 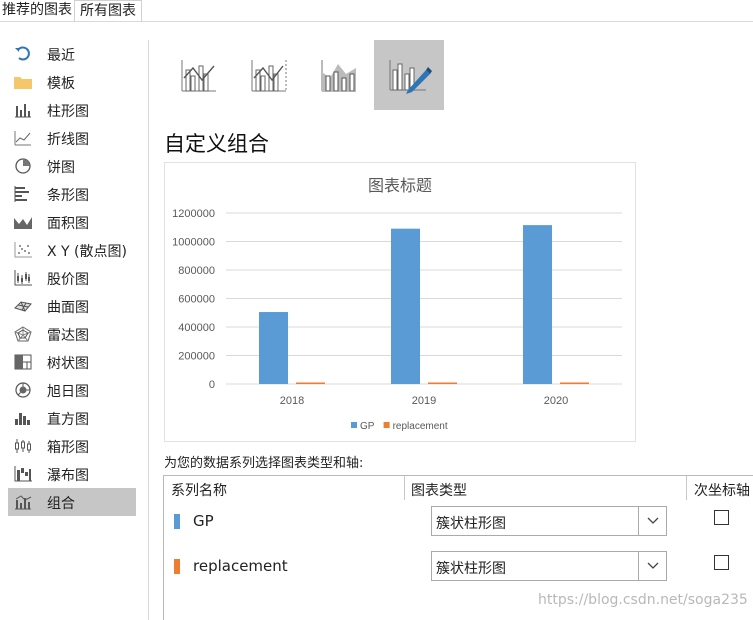 I want to click on series-name: replacement, so click(x=240, y=566).